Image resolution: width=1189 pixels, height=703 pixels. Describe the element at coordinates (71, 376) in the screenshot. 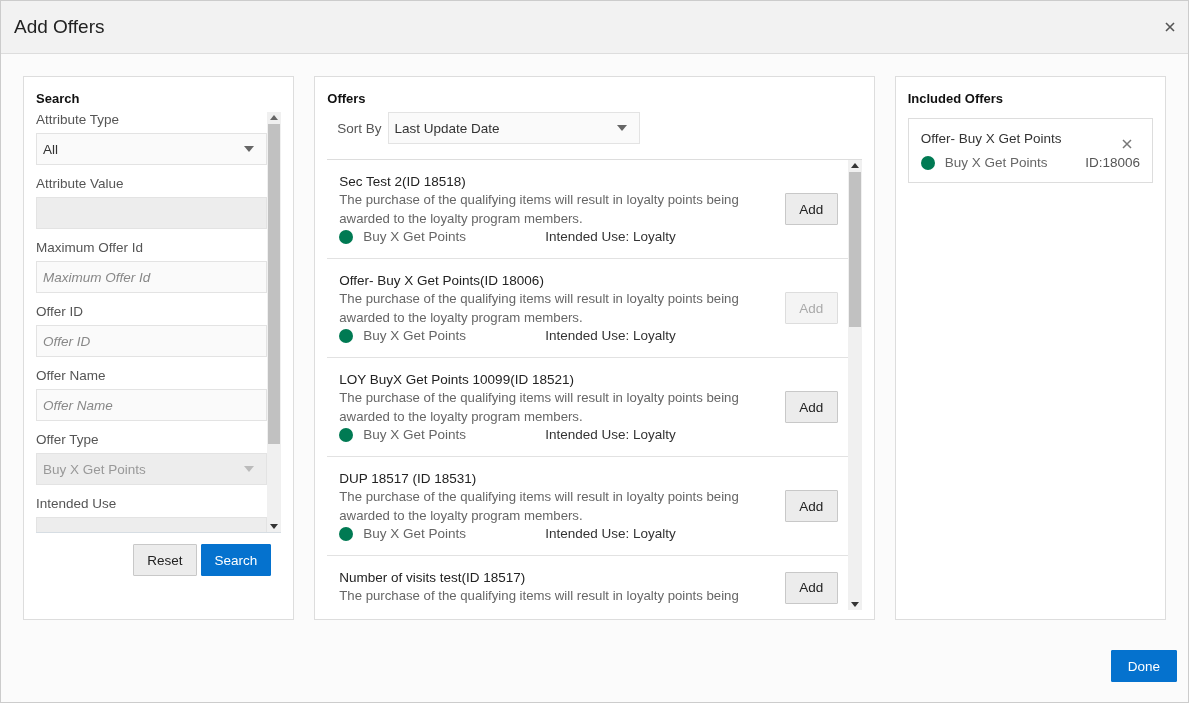

I see `field-label: Offer Name` at that location.